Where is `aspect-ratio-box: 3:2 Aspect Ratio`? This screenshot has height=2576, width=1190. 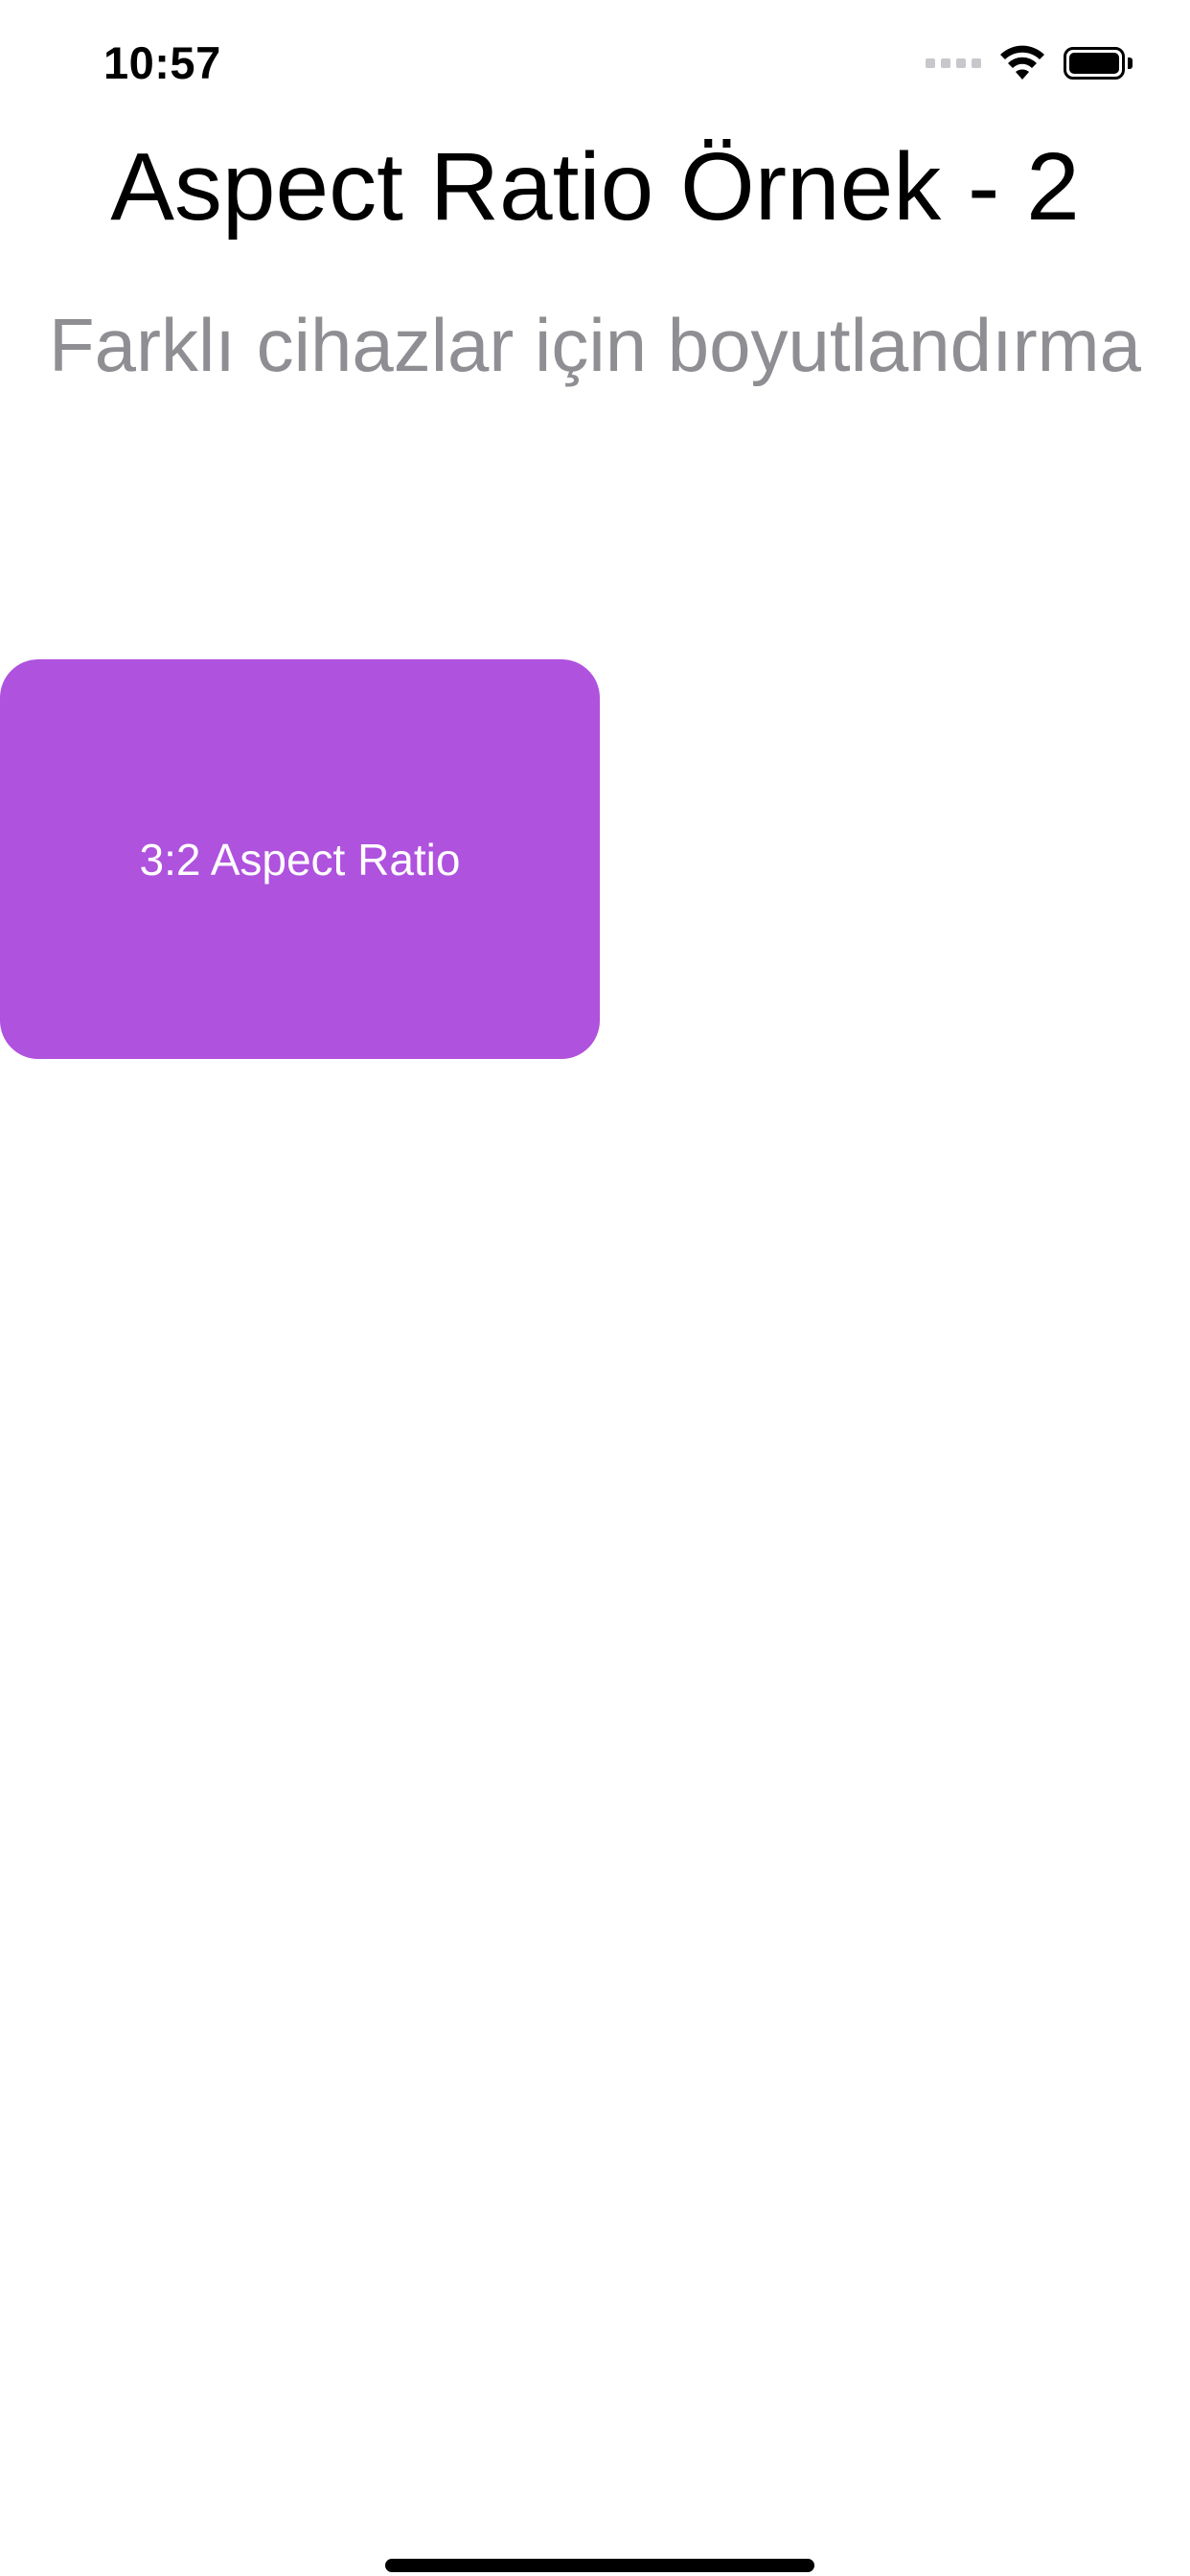 aspect-ratio-box: 3:2 Aspect Ratio is located at coordinates (300, 859).